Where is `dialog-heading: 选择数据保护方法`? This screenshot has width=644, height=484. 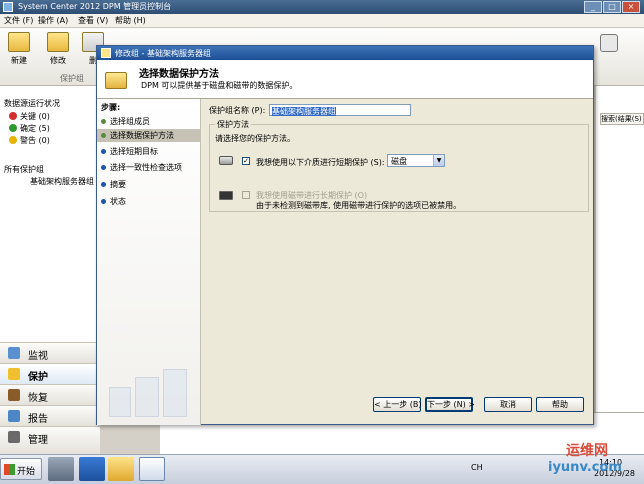
dialog-heading: 选择数据保护方法 is located at coordinates (179, 74).